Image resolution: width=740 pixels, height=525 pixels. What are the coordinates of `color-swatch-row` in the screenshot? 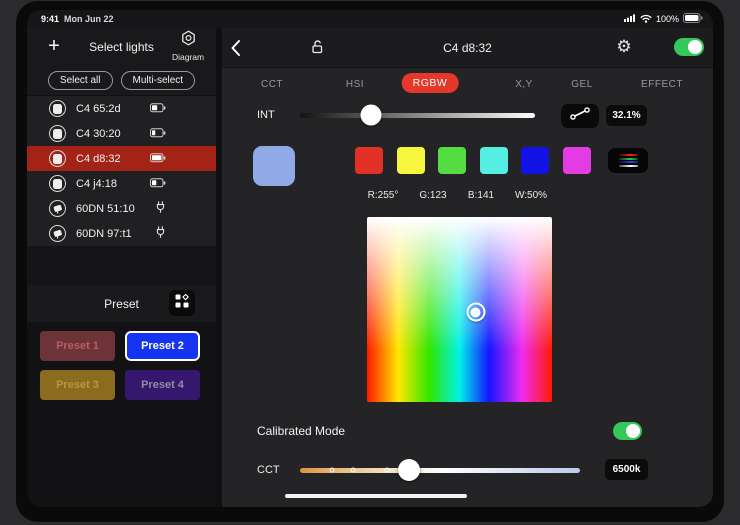 It's located at (473, 160).